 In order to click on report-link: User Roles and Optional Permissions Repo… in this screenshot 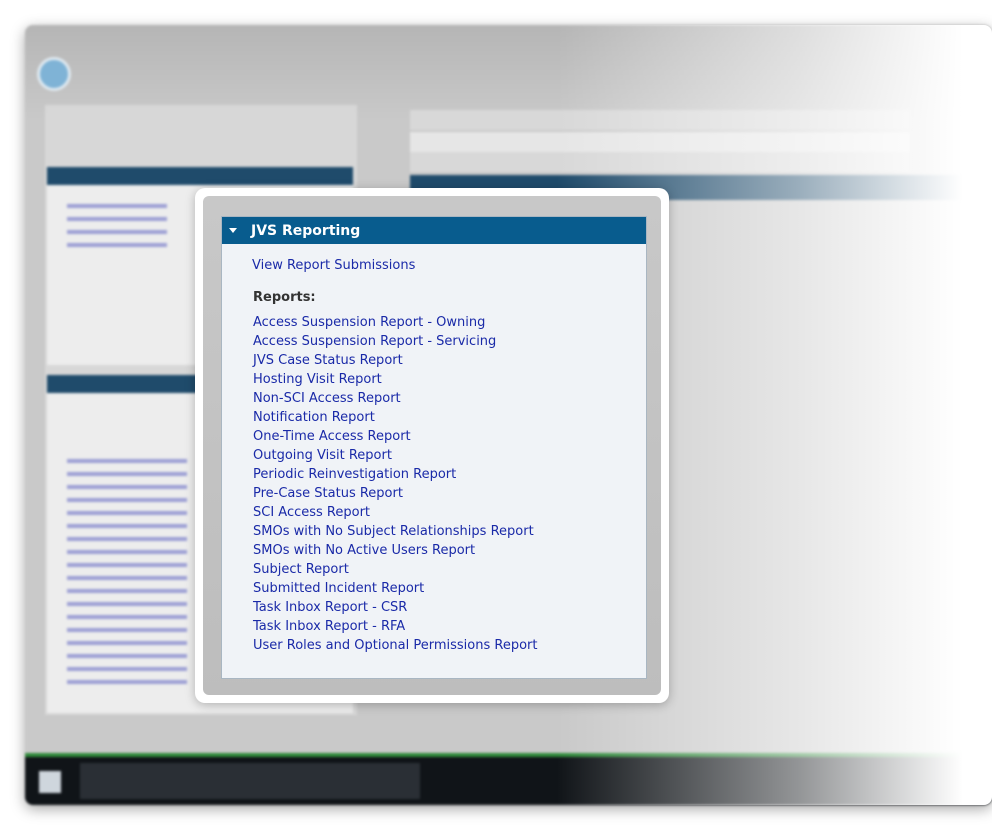, I will do `click(449, 645)`.